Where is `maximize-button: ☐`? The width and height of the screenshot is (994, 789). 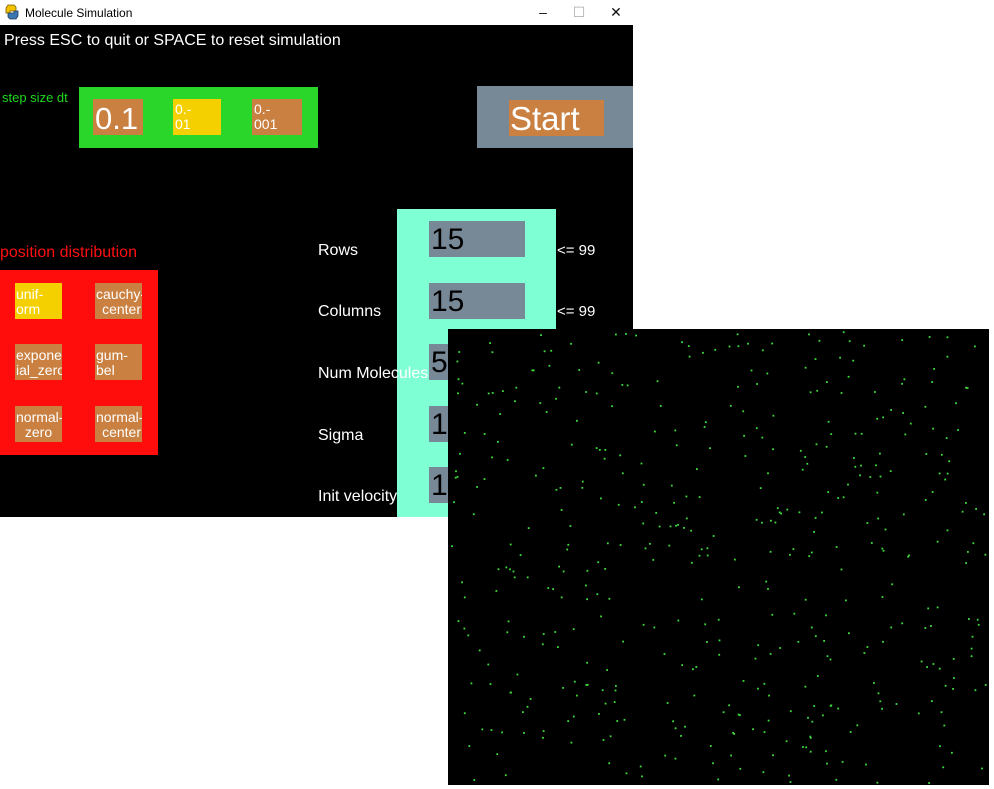 maximize-button: ☐ is located at coordinates (579, 12).